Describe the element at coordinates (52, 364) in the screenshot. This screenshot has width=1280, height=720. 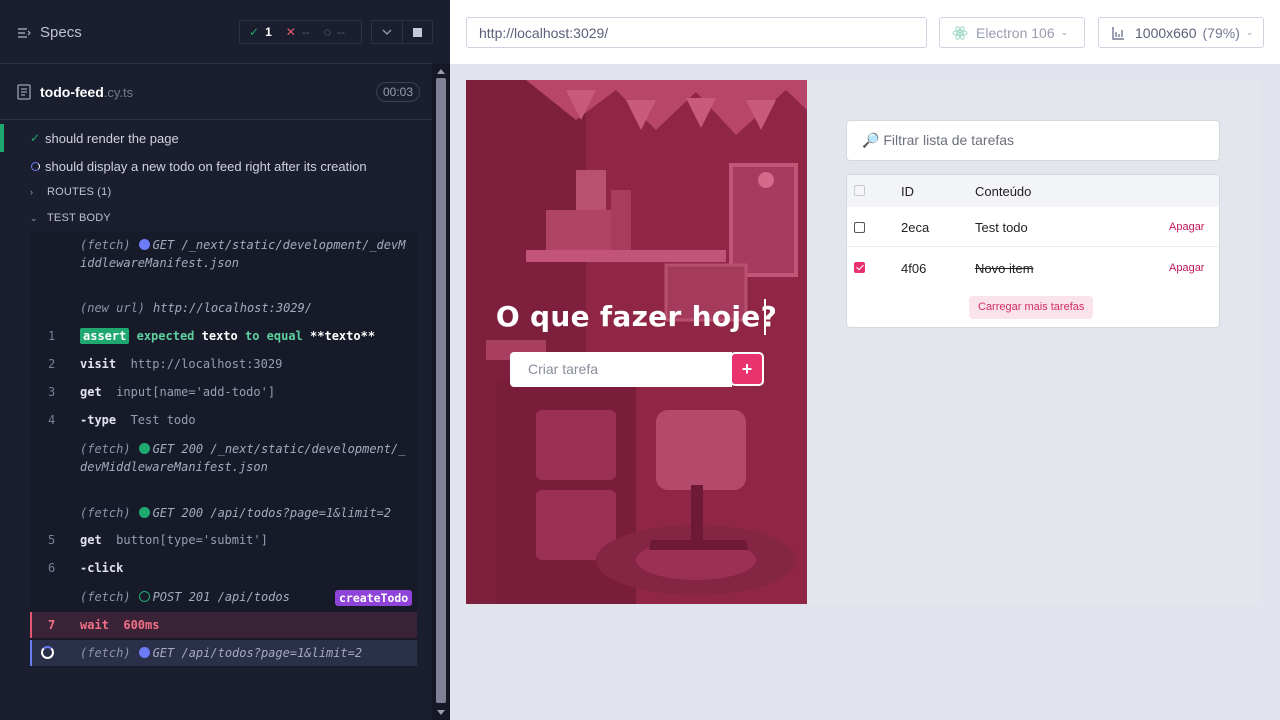
I see `command-number: 2` at that location.